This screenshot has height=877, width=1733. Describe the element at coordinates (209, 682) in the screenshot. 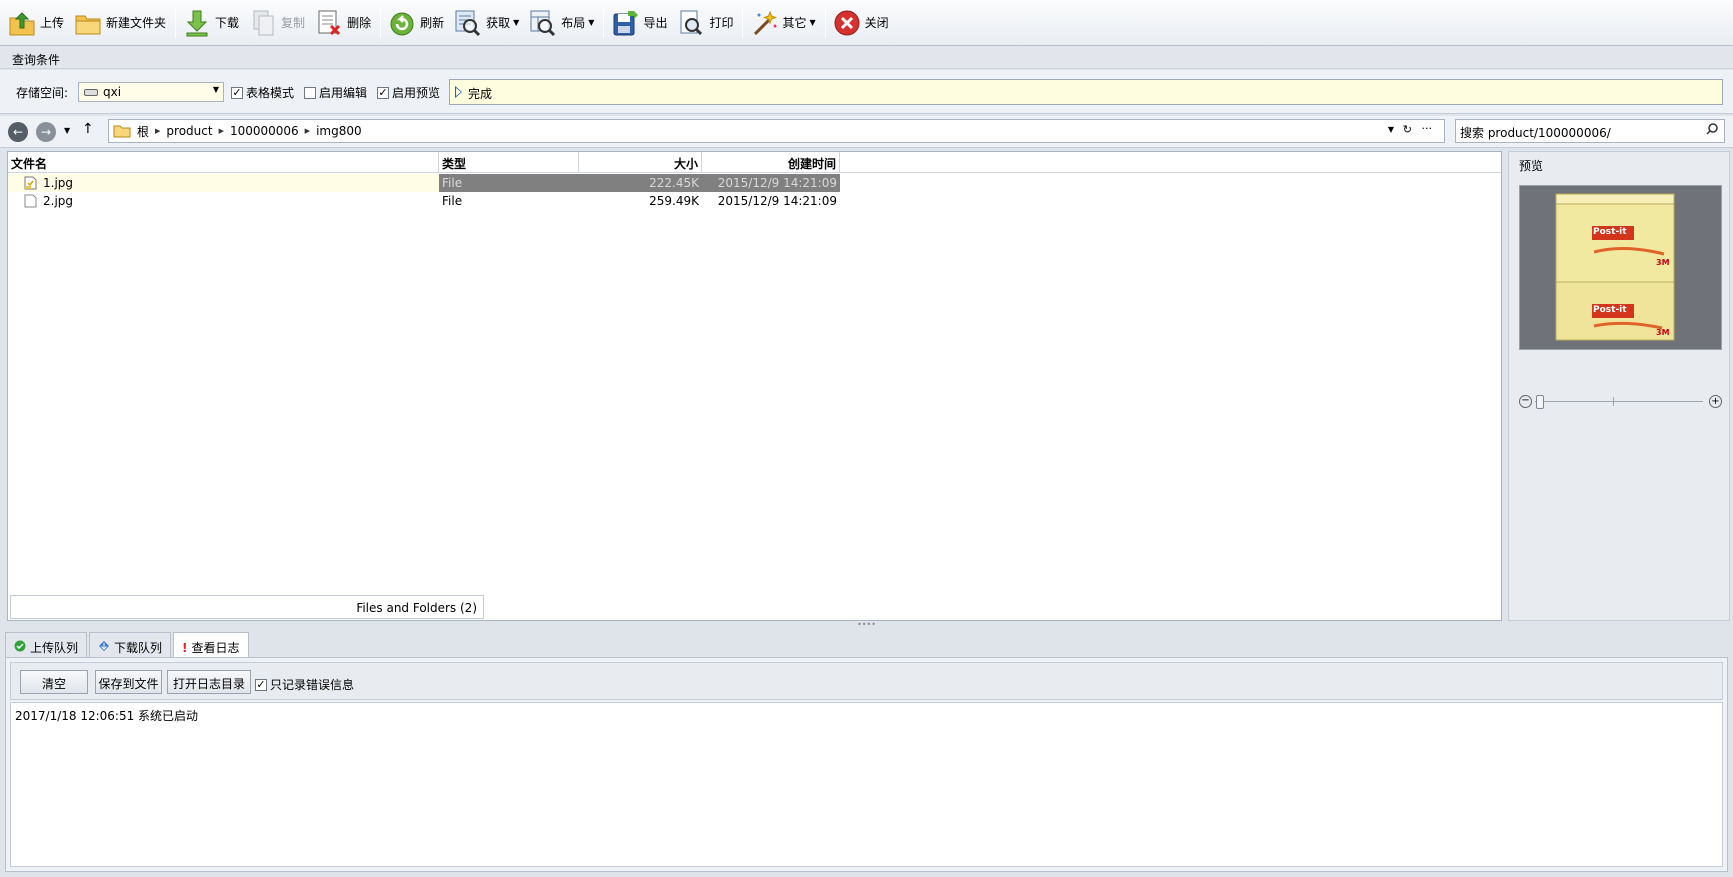

I see `open-log-dir-button: 打开日志目录` at that location.